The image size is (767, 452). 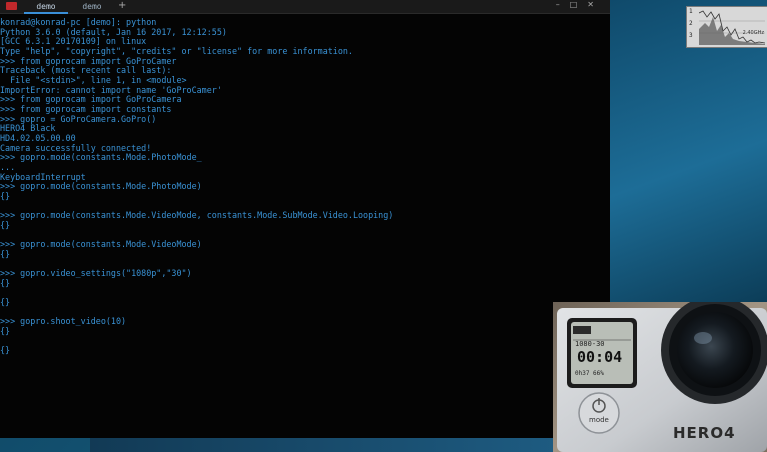 What do you see at coordinates (595, 4) in the screenshot?
I see `close-window-button: ✕` at bounding box center [595, 4].